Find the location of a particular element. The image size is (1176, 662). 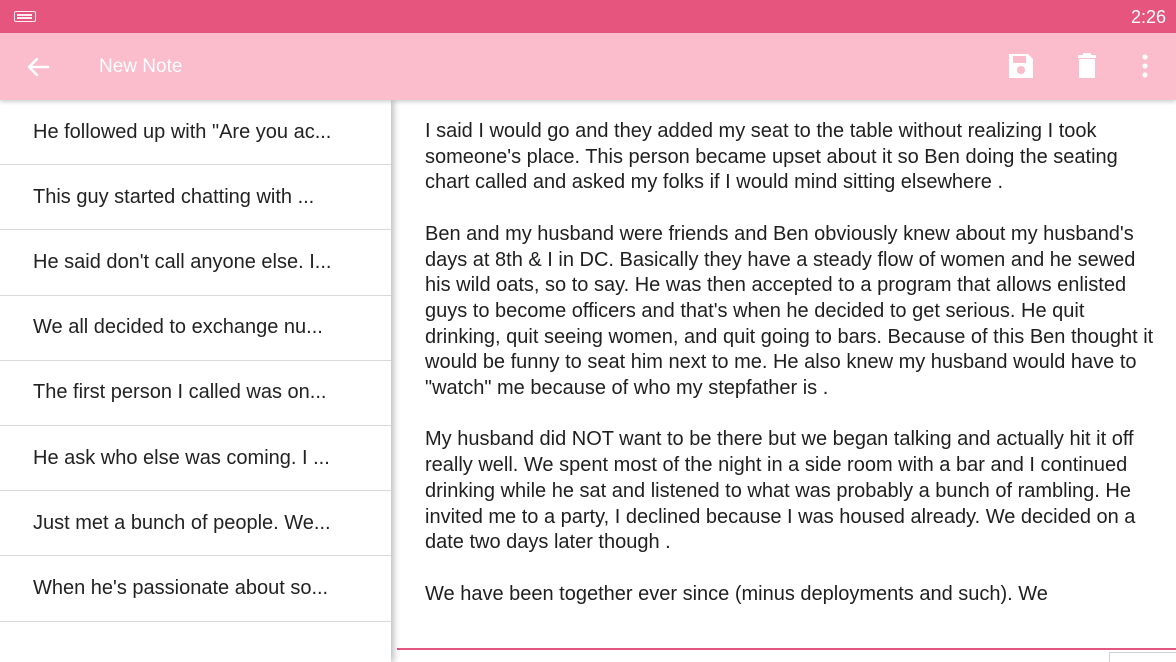

corner-handle is located at coordinates (1142, 657).